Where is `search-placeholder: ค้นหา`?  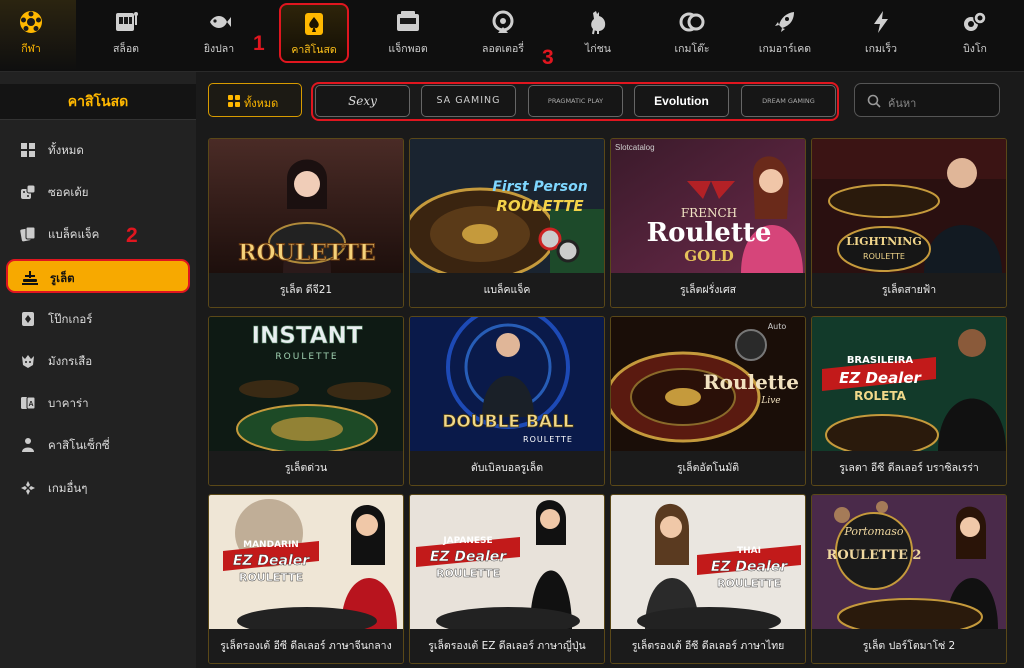 search-placeholder: ค้นหา is located at coordinates (902, 103).